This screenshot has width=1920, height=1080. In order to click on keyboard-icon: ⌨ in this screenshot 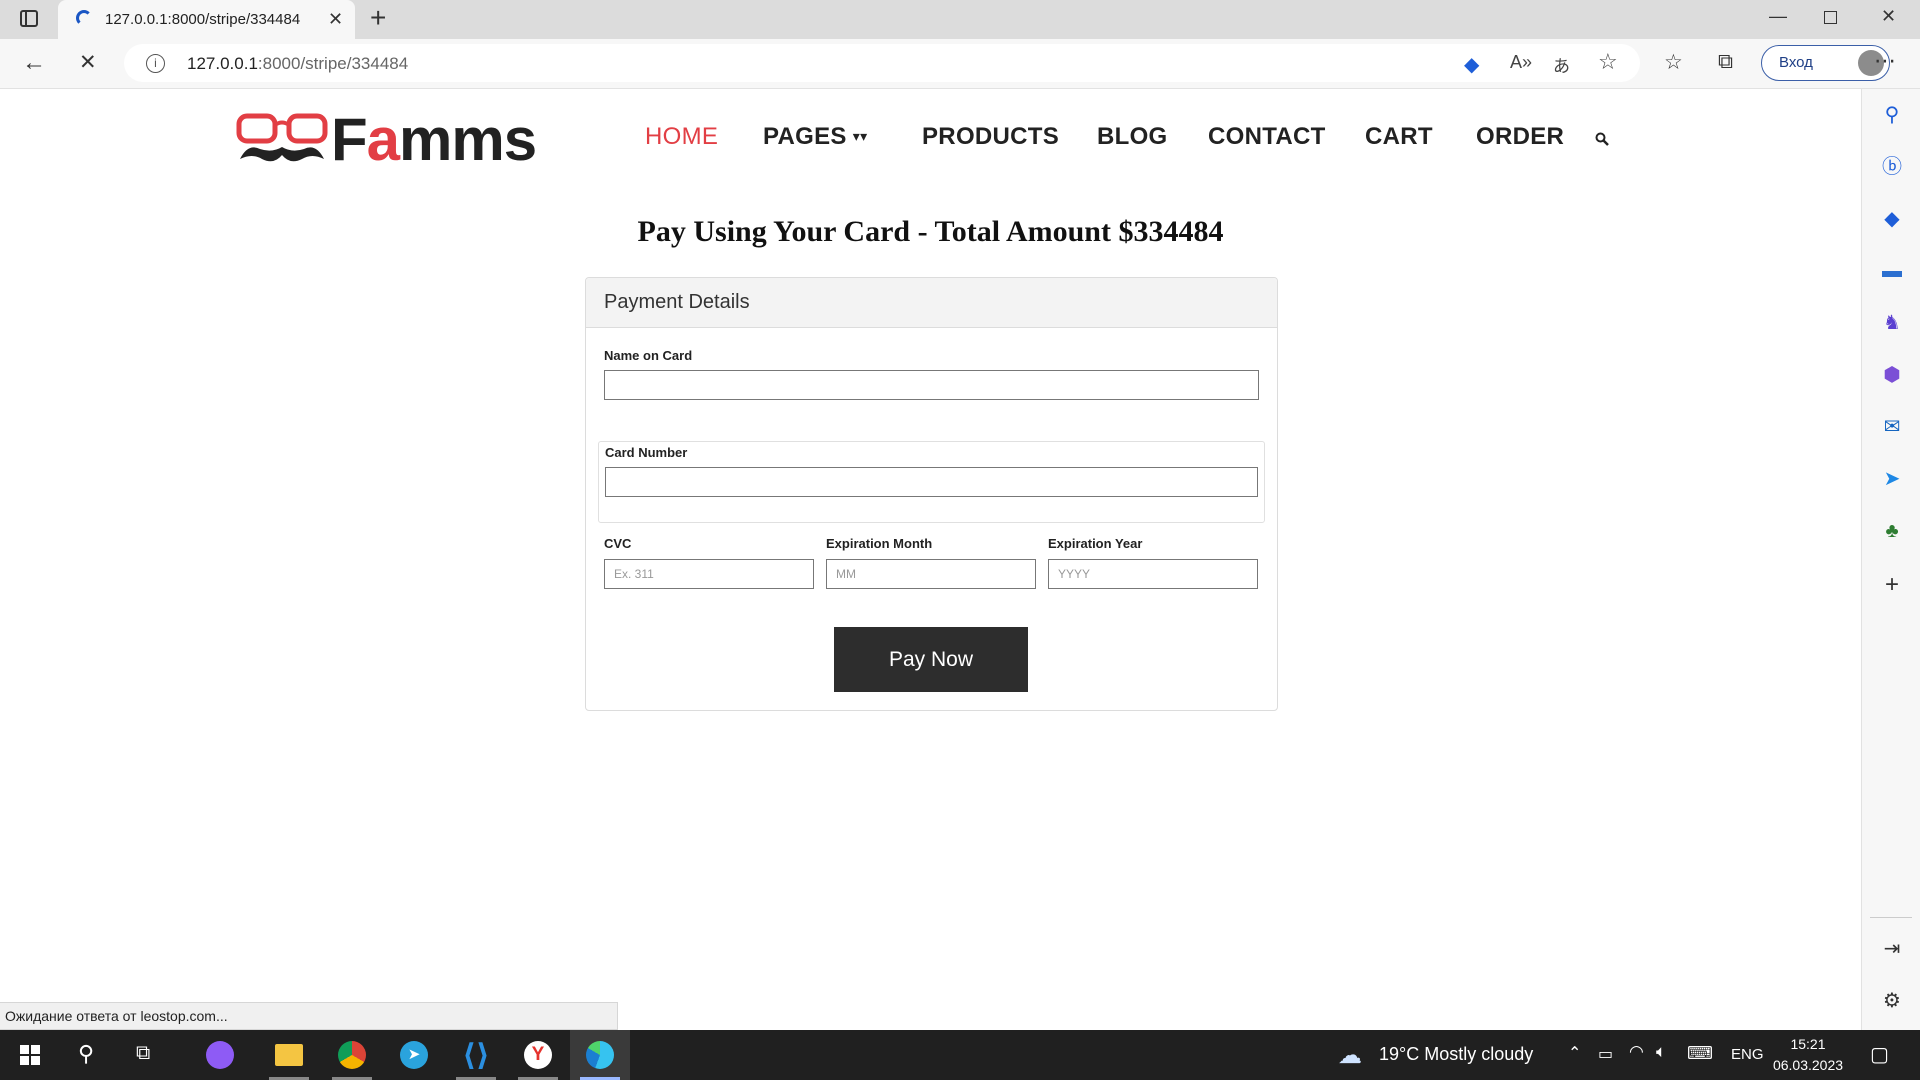, I will do `click(1700, 1053)`.